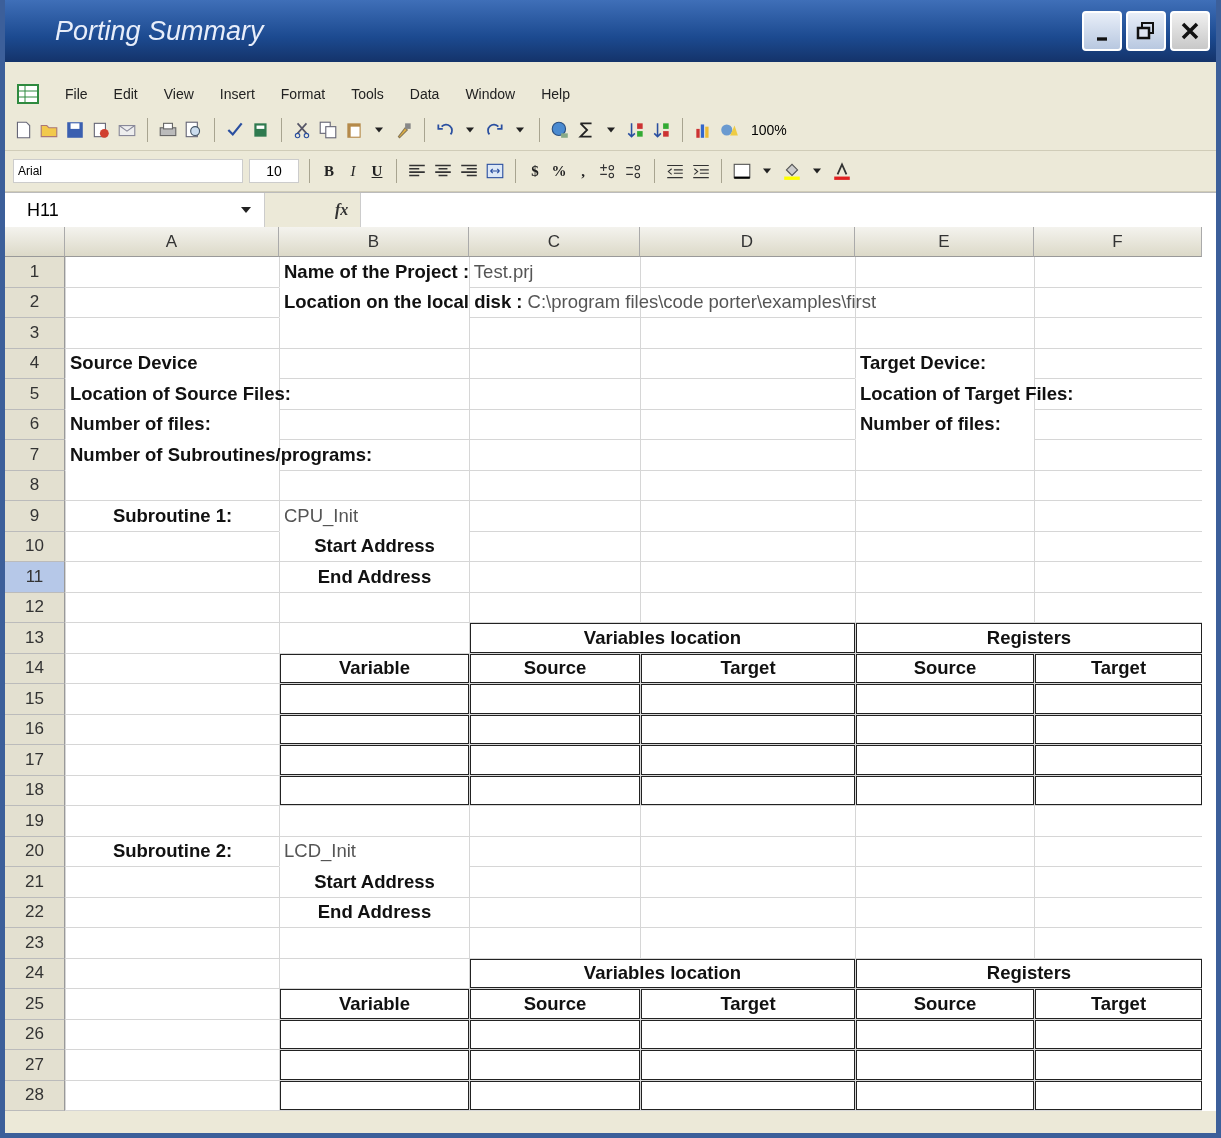  What do you see at coordinates (101, 130) in the screenshot?
I see `document-lock-icon` at bounding box center [101, 130].